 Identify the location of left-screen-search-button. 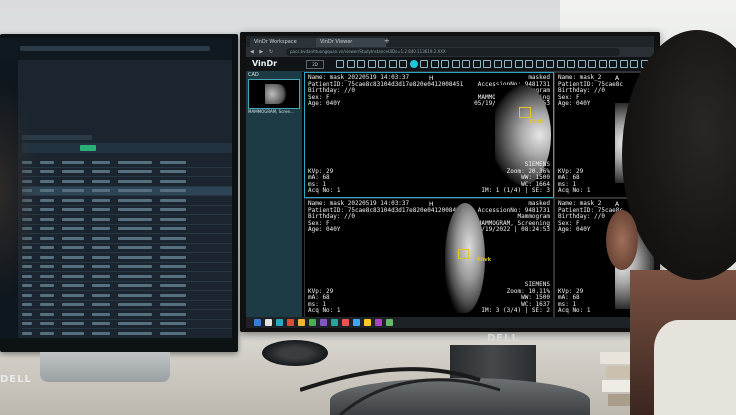
(88, 148).